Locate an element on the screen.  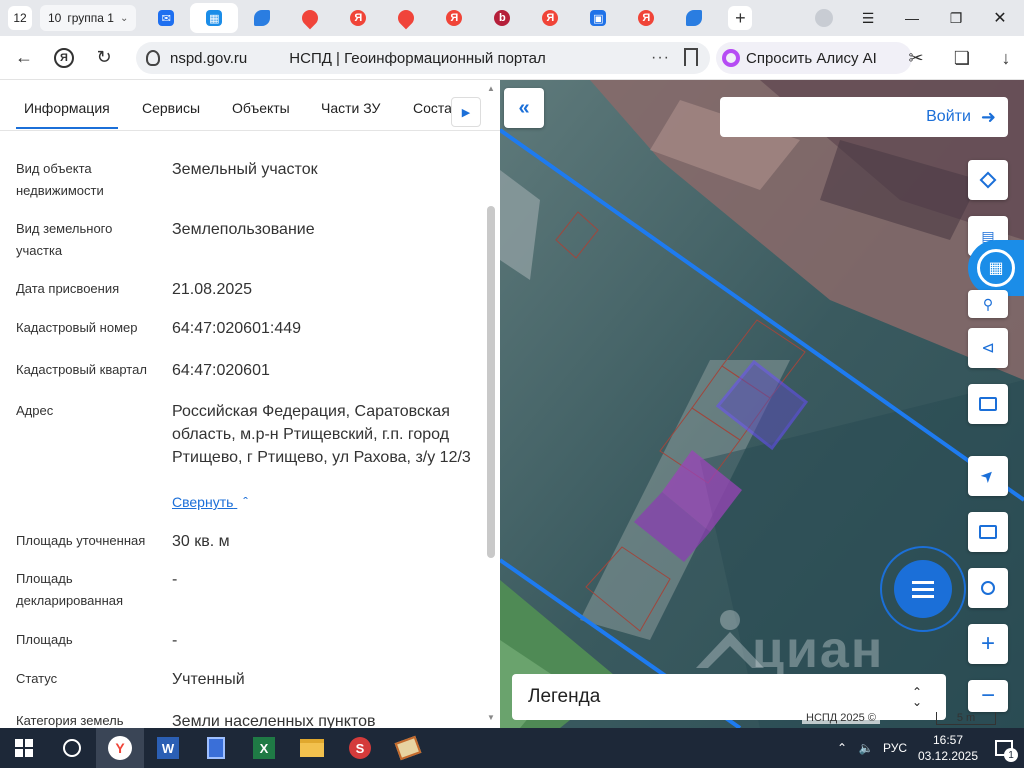
new-tab-plus-icon: + is located at coordinates (740, 18).